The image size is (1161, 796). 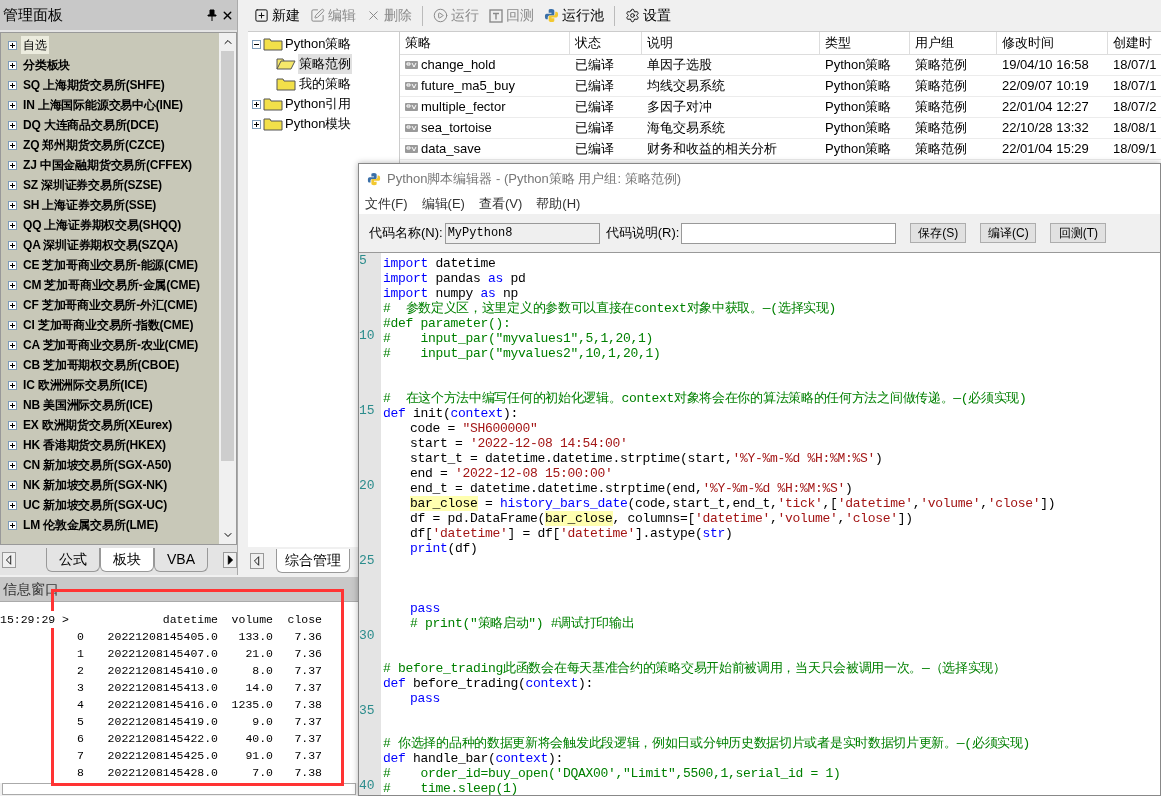 What do you see at coordinates (98, 425) in the screenshot?
I see `tree-item: EX 欧洲期货交易所(XEurex)` at bounding box center [98, 425].